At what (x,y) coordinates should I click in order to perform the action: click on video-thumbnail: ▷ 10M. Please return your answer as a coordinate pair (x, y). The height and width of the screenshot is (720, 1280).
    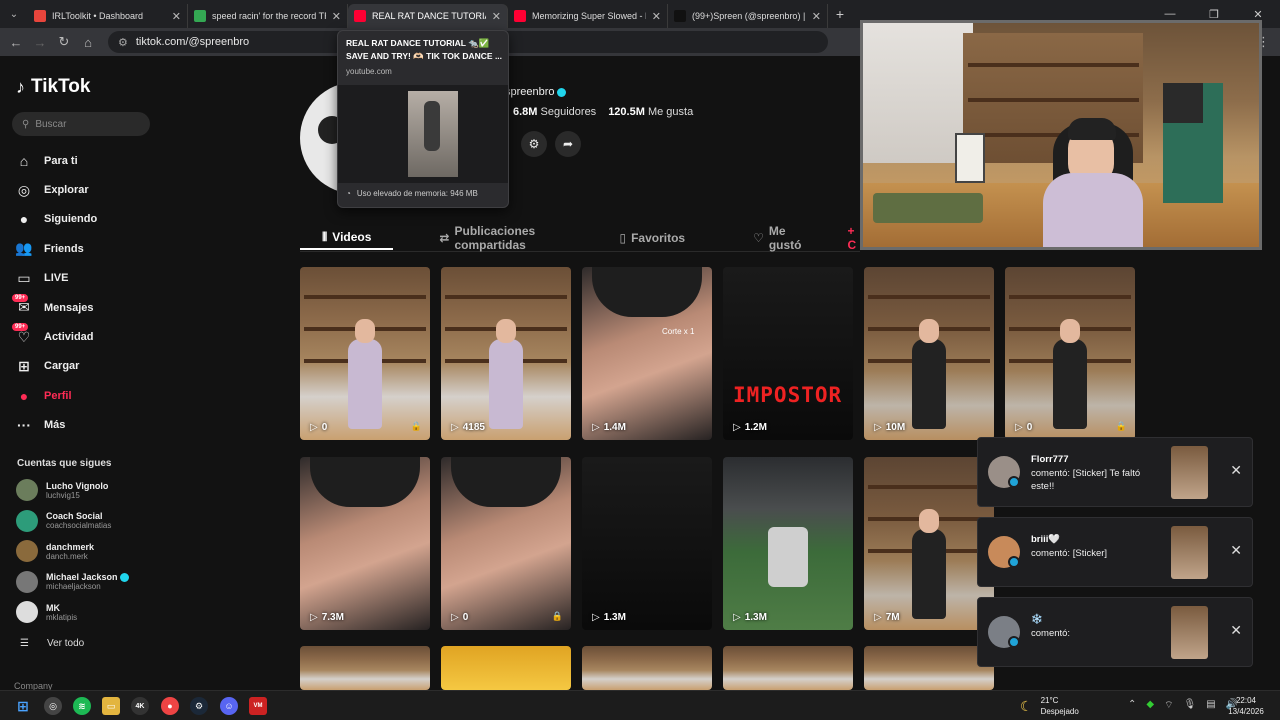
    Looking at the image, I should click on (929, 353).